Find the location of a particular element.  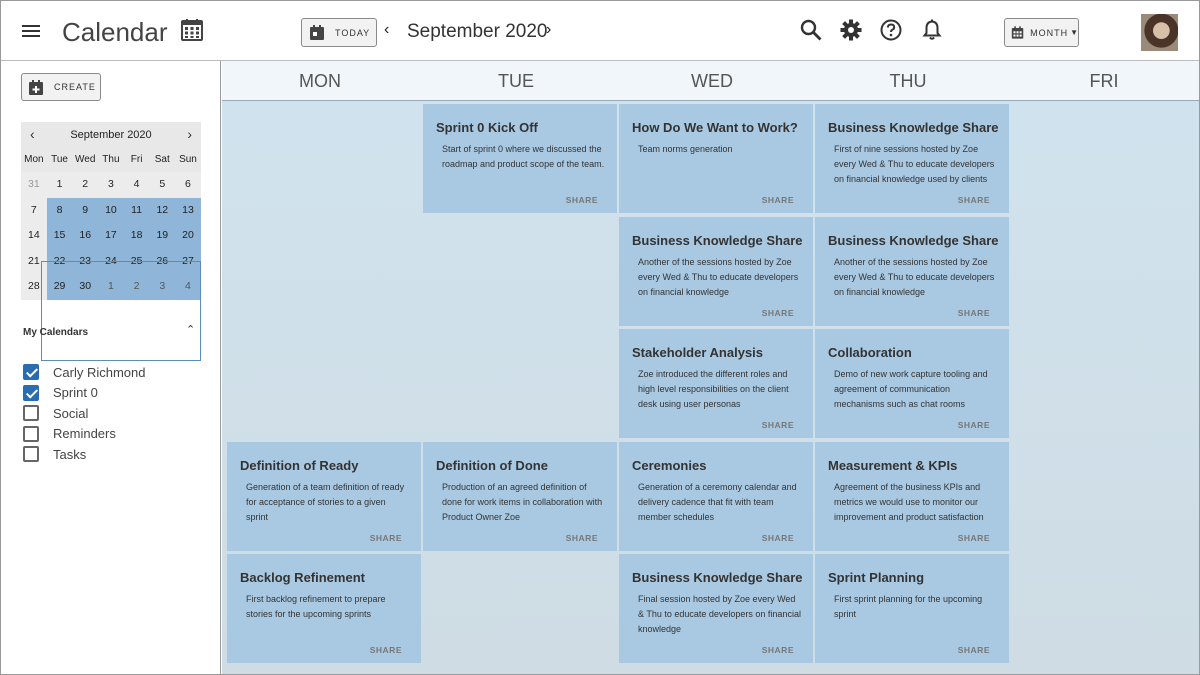

mini-day-cell: 22 is located at coordinates (59, 261).